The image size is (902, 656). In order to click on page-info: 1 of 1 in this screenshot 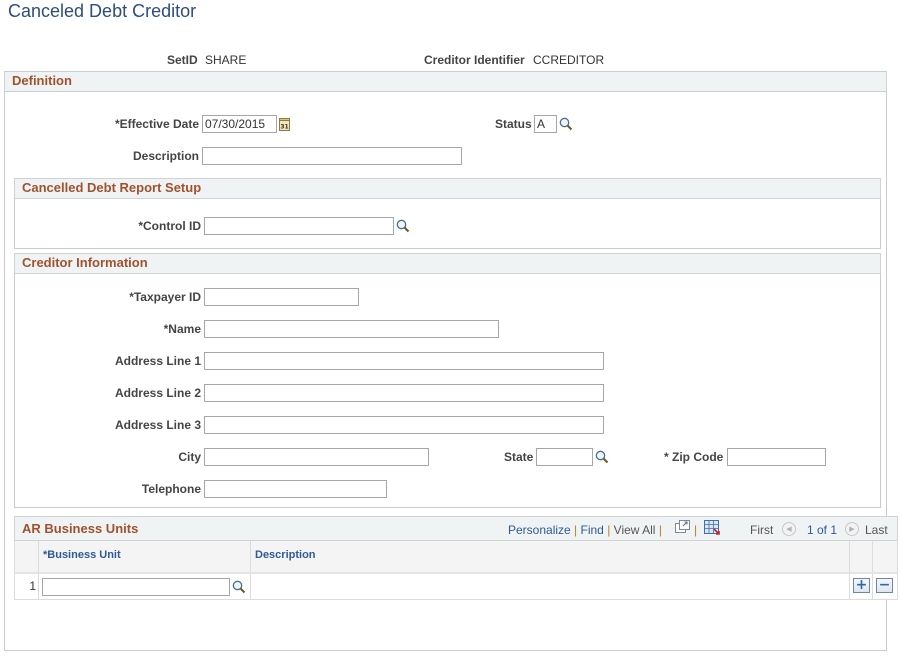, I will do `click(822, 530)`.